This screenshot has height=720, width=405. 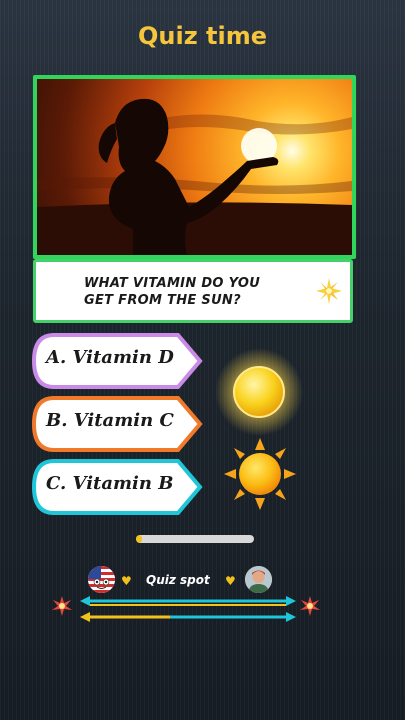 I want to click on question-text: WHAT VITAMIN DO YOU GET FROM THE SUN?, so click(x=172, y=292).